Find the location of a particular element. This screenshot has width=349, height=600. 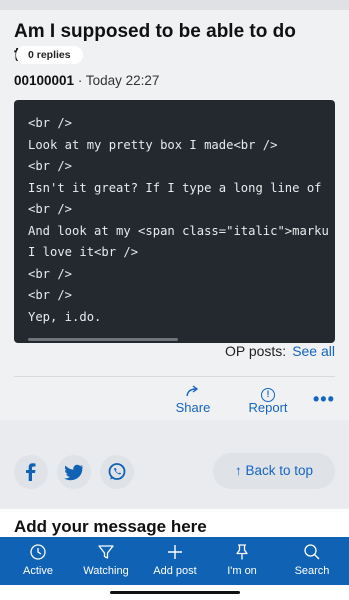

nav-item-im-on: I'm on is located at coordinates (242, 560).